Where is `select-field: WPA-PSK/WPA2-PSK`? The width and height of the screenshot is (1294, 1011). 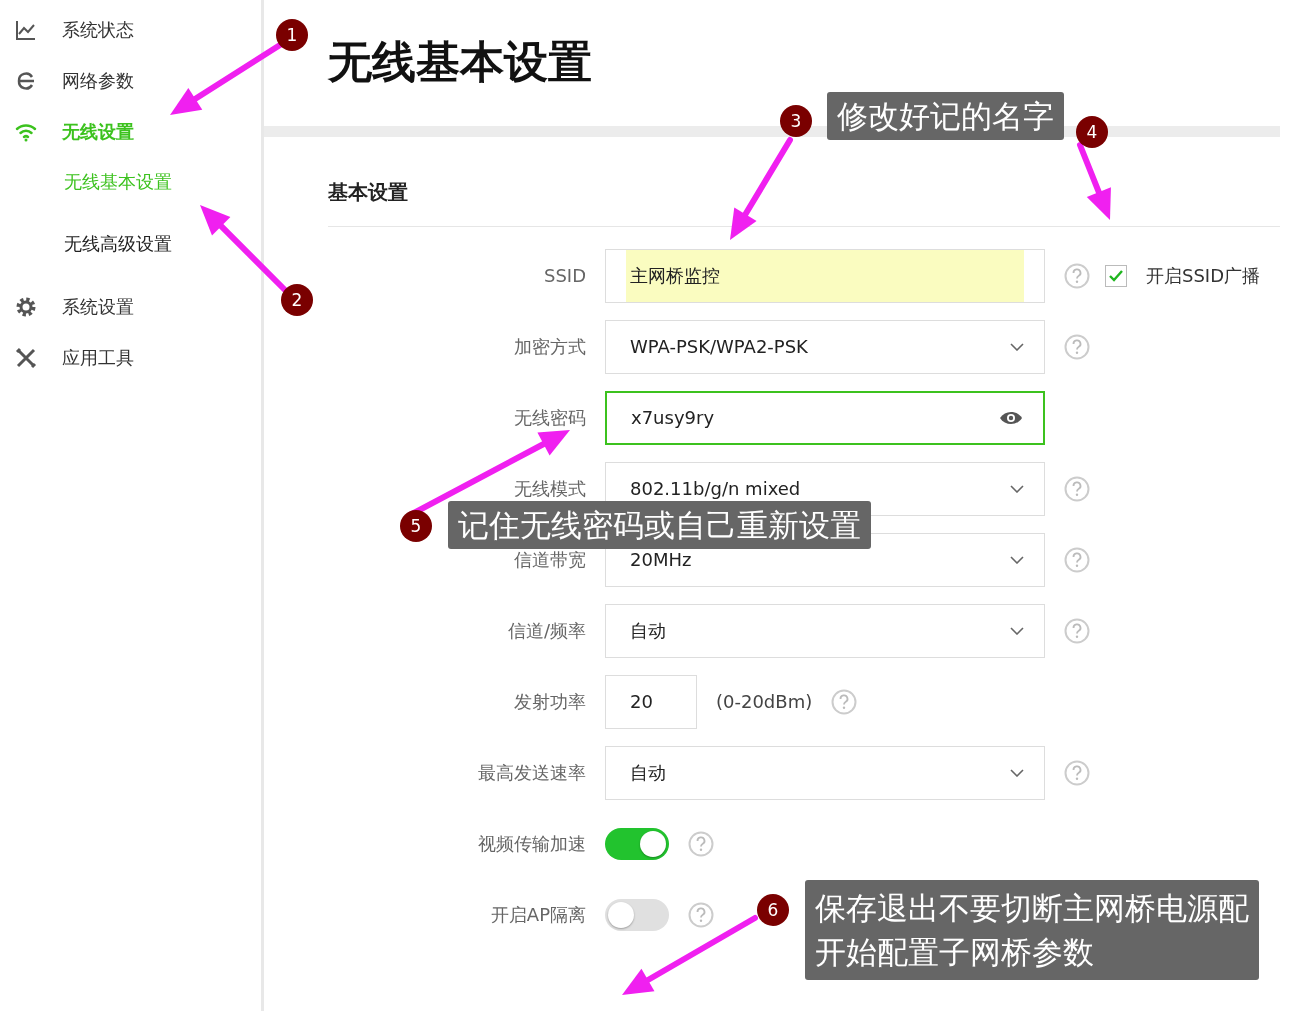
select-field: WPA-PSK/WPA2-PSK is located at coordinates (825, 346).